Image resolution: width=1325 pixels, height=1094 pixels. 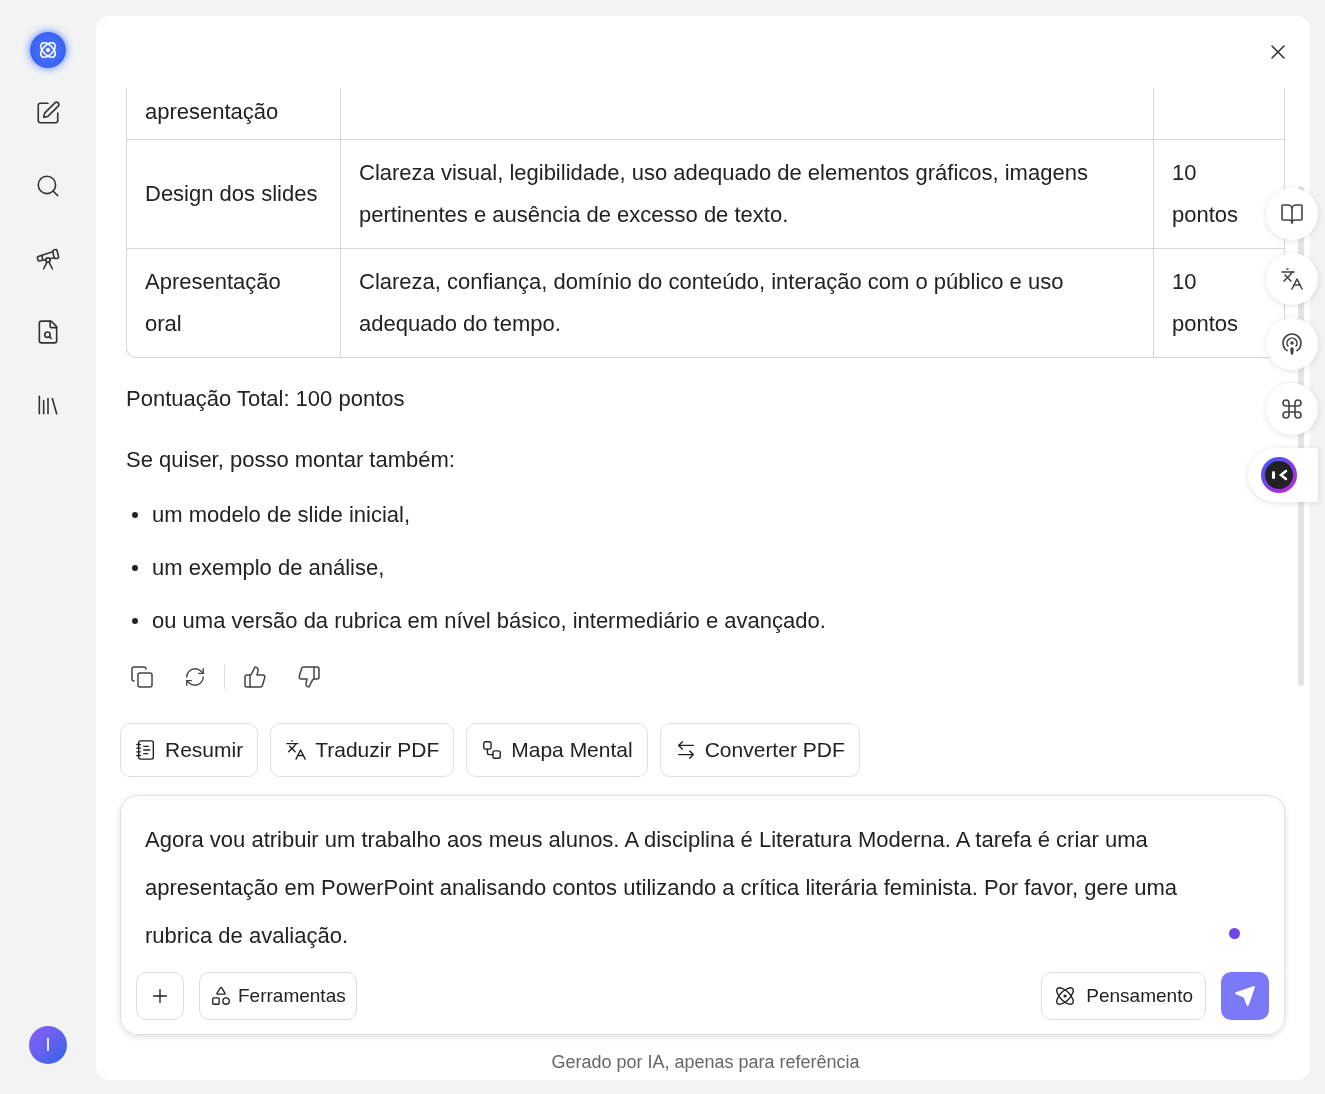 I want to click on refresh-icon, so click(x=195, y=677).